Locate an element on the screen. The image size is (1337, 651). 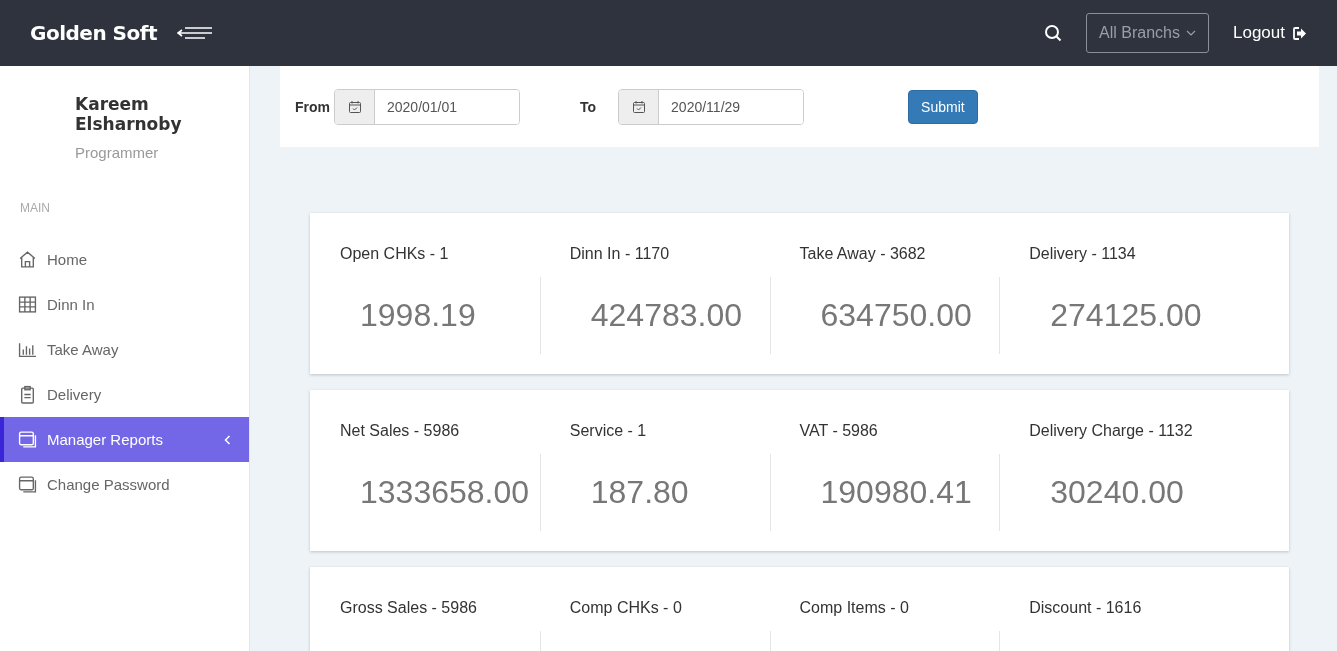
branch-dropdown: All Branchs is located at coordinates (1147, 33).